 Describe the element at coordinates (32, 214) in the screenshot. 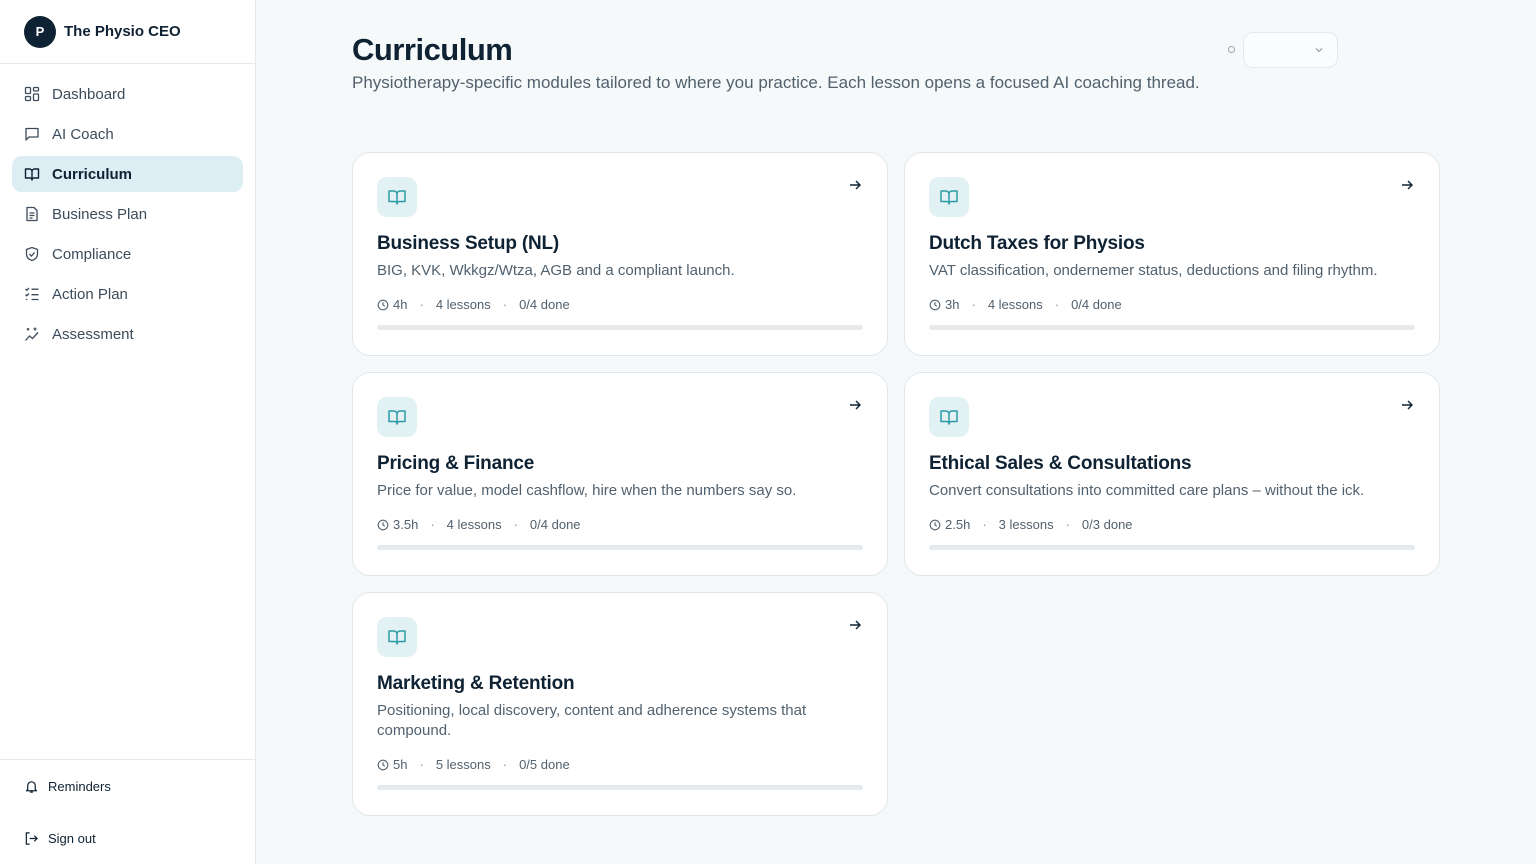

I see `document-icon` at that location.